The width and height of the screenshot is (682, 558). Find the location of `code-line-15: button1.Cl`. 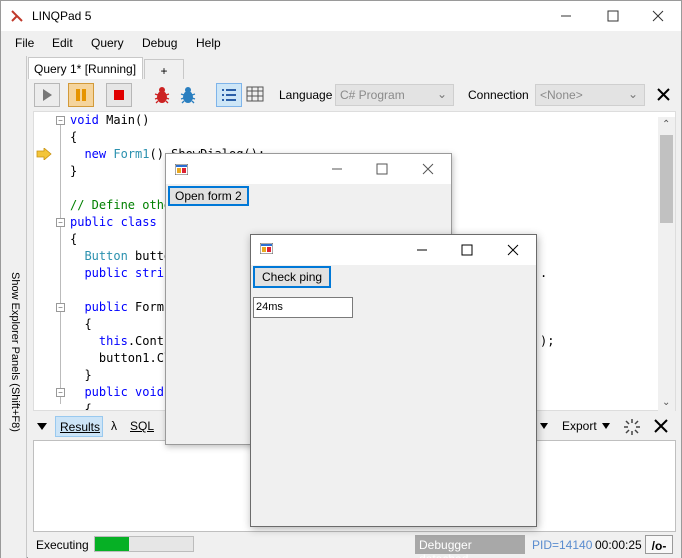

code-line-15: button1.Cl is located at coordinates (121, 358).